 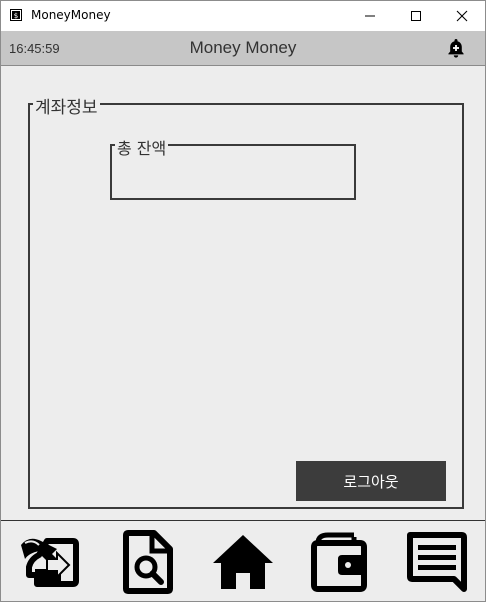 I want to click on message-icon, so click(x=437, y=562).